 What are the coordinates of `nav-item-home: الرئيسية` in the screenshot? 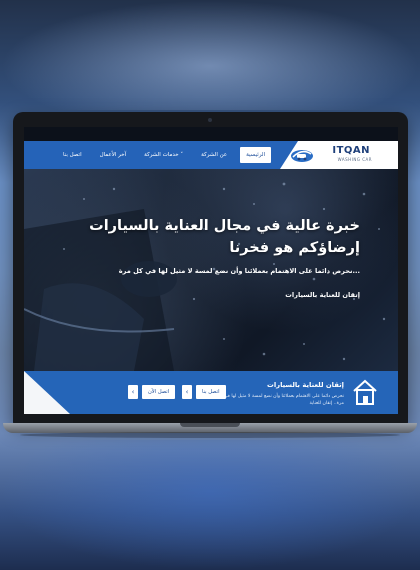 It's located at (256, 155).